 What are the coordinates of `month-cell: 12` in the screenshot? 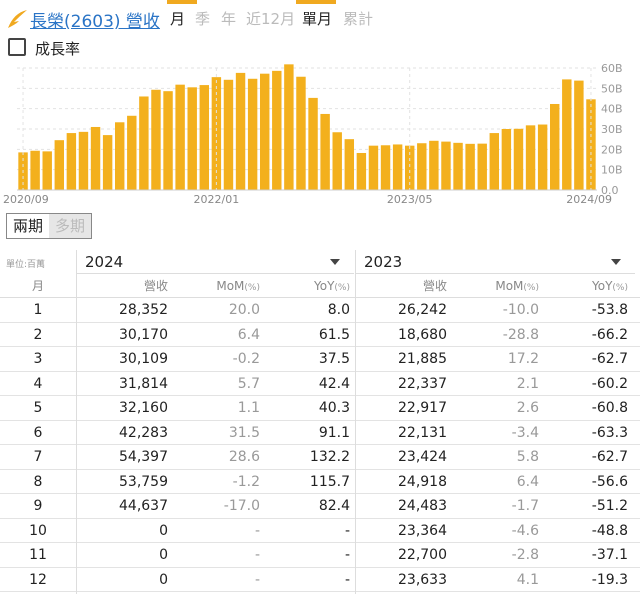 It's located at (38, 579).